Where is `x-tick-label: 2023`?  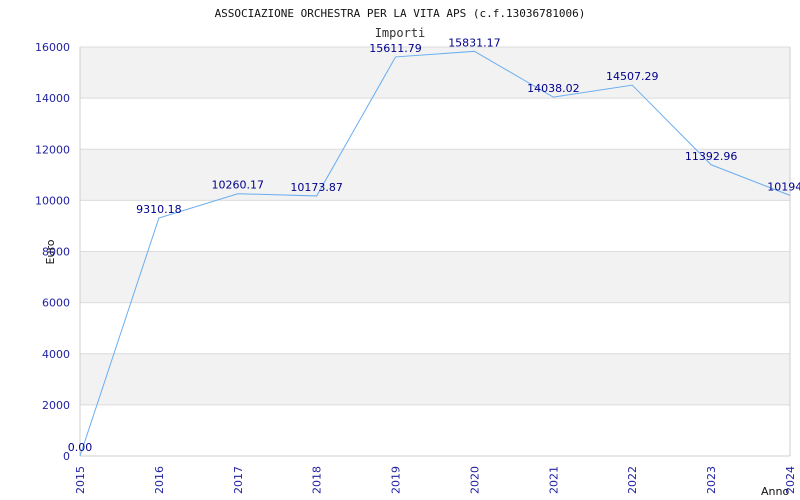 x-tick-label: 2023 is located at coordinates (711, 480).